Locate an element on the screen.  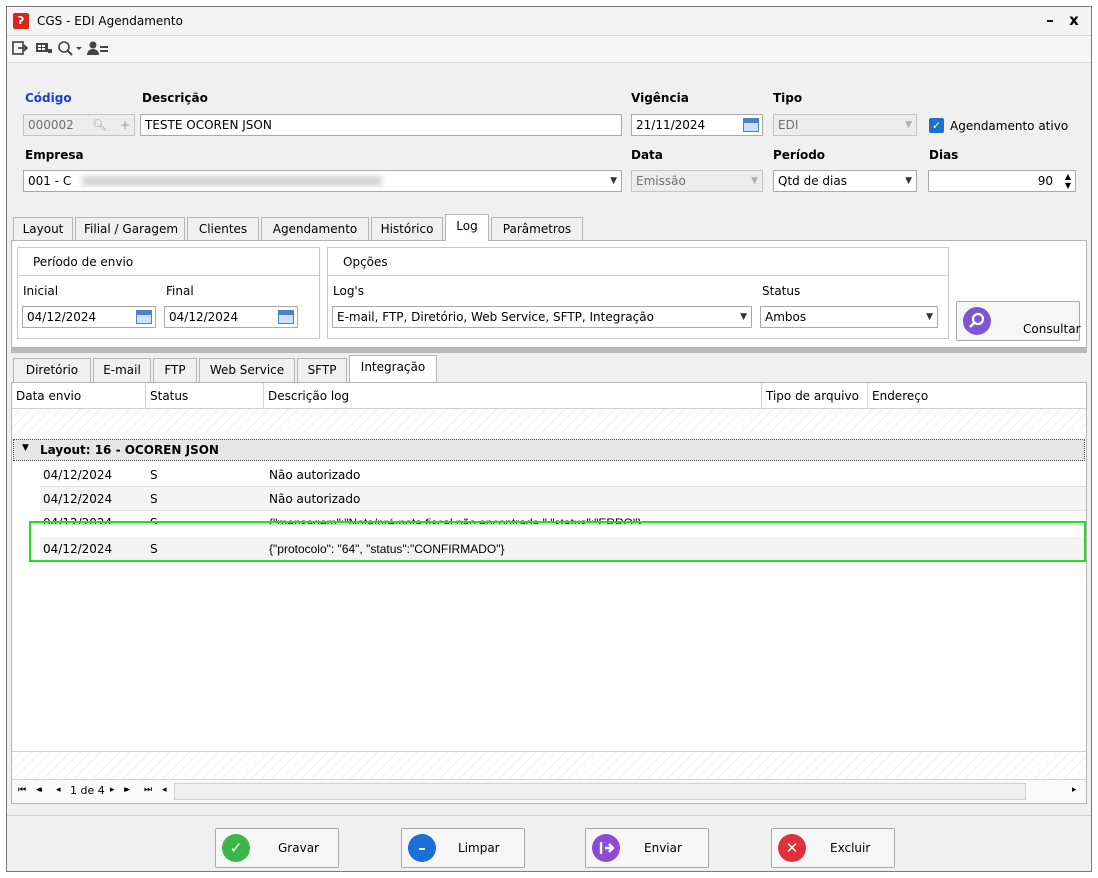
consultar-button: Consultar is located at coordinates (1018, 321).